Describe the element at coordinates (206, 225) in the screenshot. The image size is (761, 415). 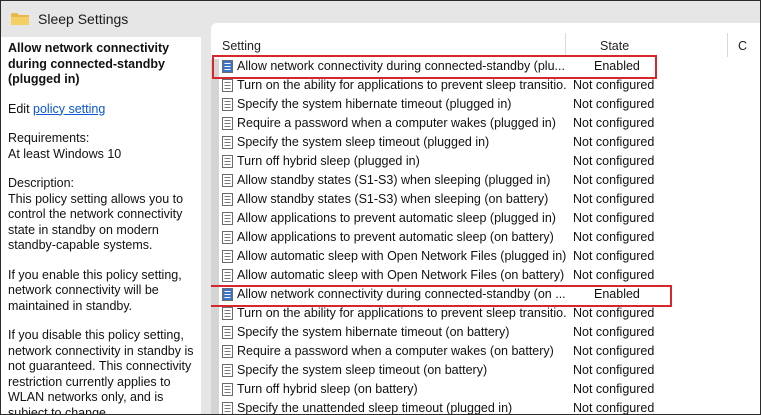
I see `pane-splitter` at that location.